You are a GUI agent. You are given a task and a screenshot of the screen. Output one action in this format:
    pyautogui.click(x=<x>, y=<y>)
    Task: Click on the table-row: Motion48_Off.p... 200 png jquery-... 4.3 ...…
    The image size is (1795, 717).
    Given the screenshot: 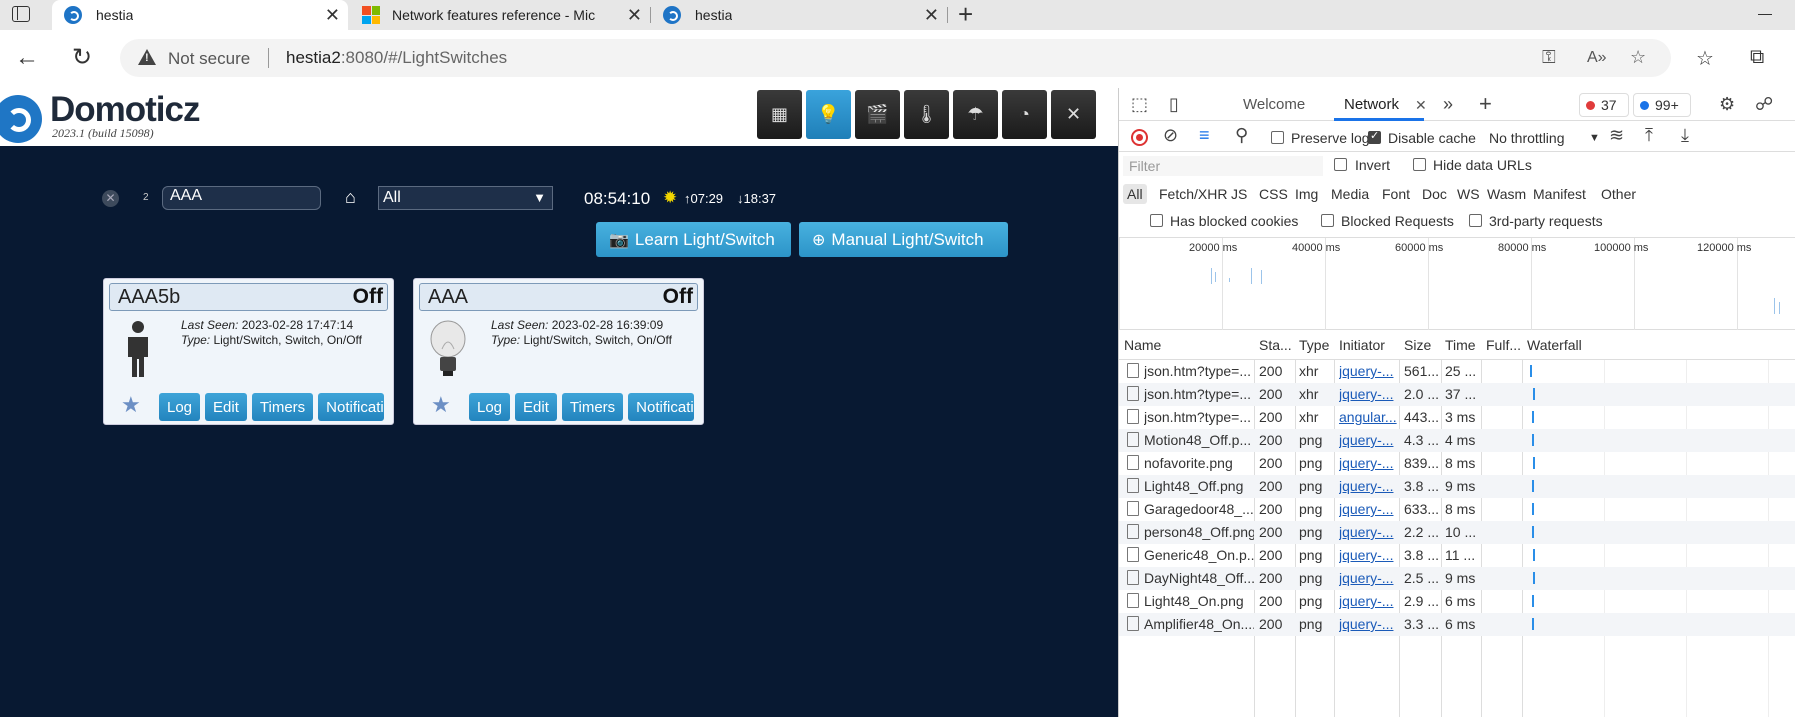 What is the action you would take?
    pyautogui.click(x=1457, y=440)
    